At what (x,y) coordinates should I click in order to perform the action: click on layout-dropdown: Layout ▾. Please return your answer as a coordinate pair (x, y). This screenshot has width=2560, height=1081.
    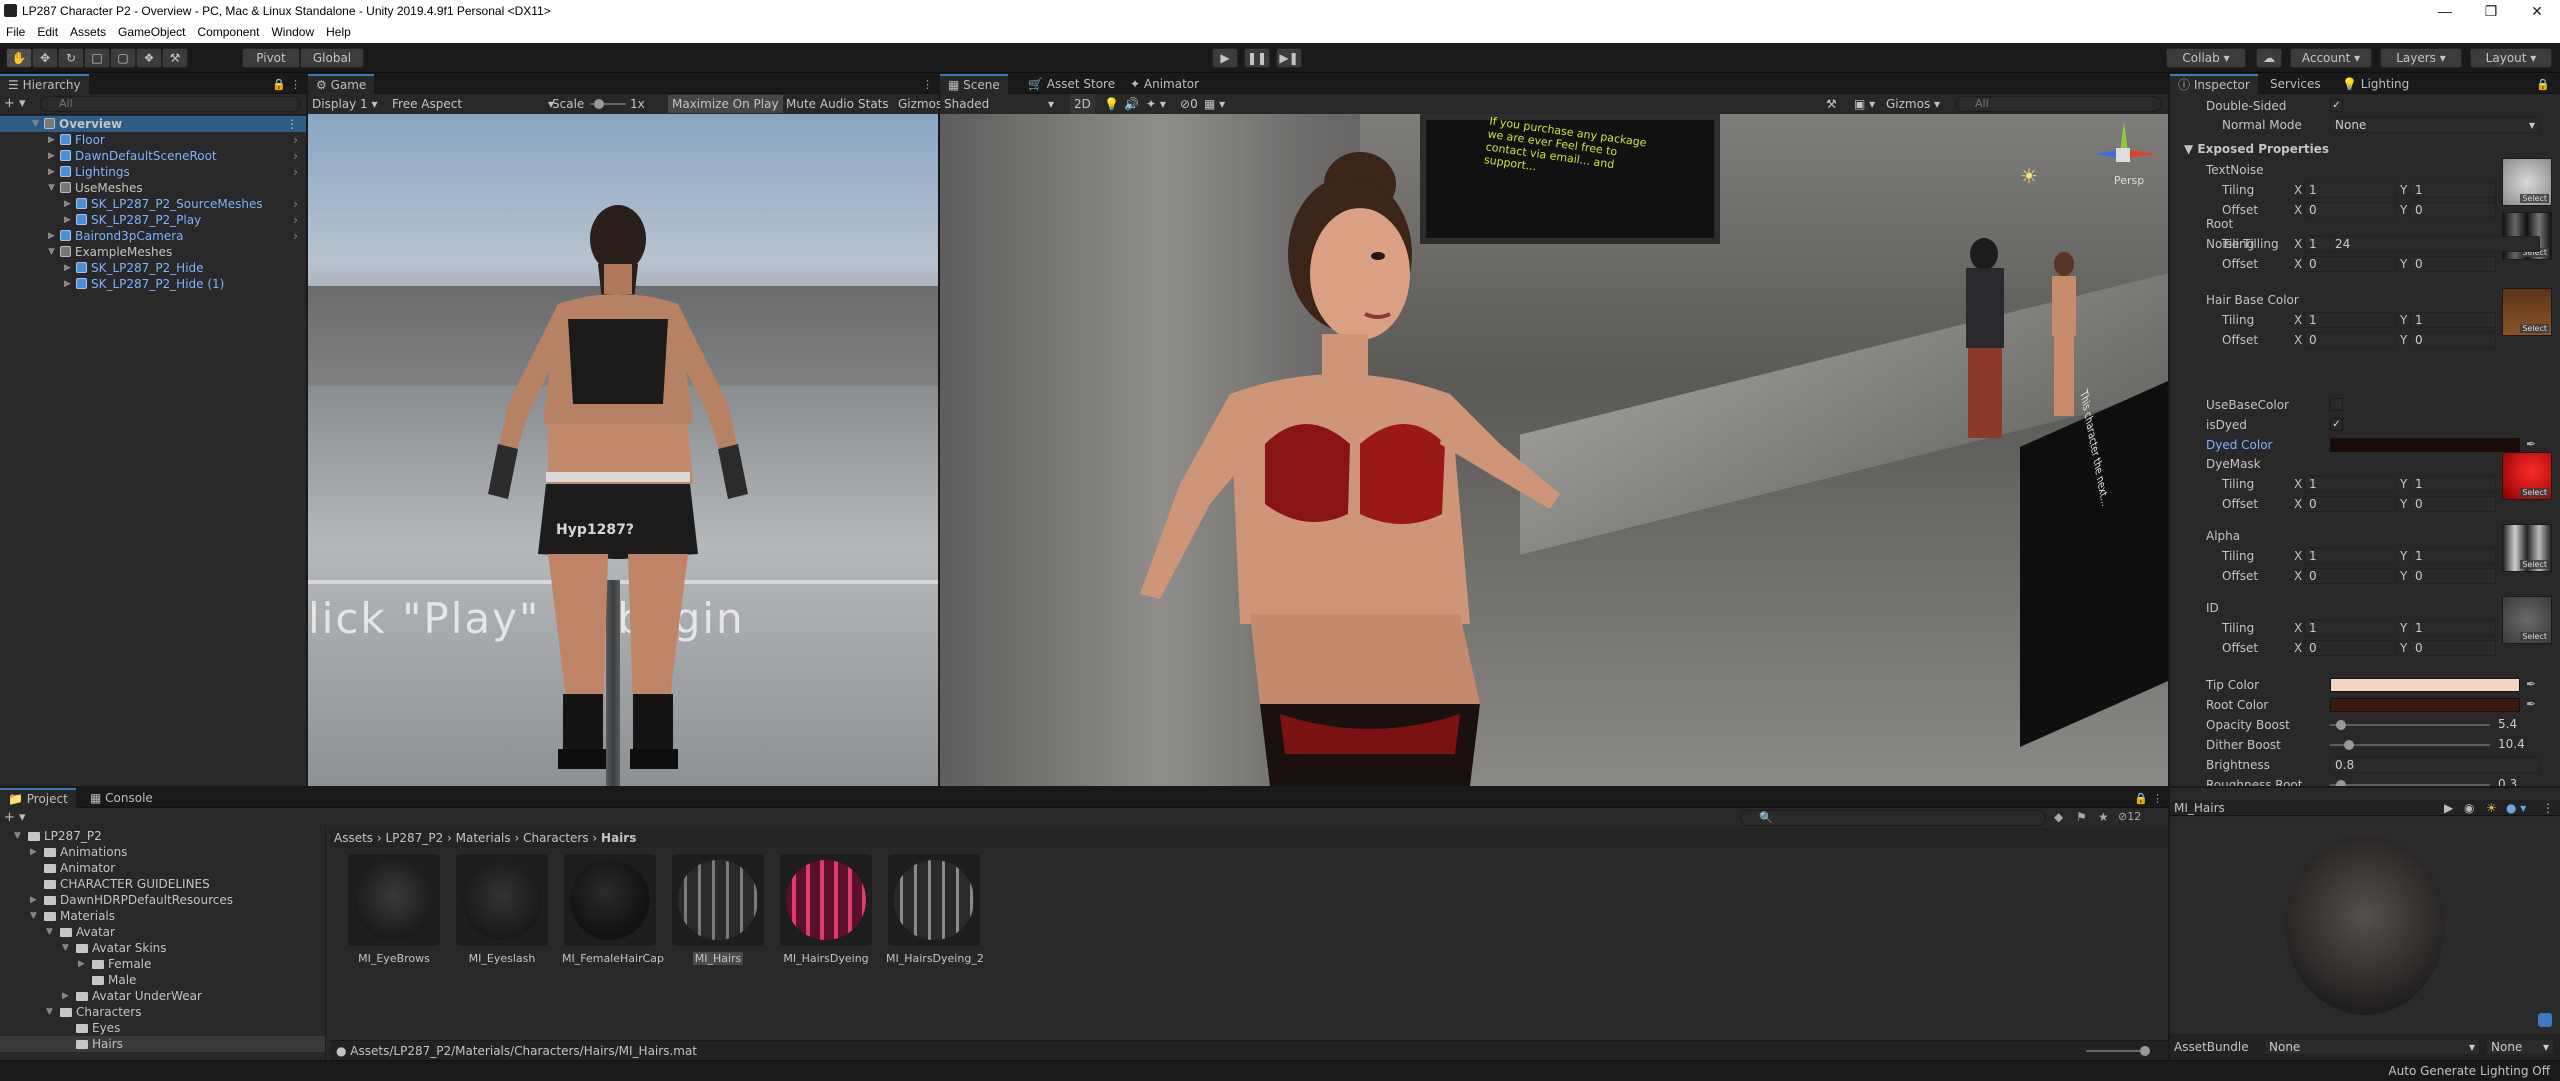
    Looking at the image, I should click on (2511, 58).